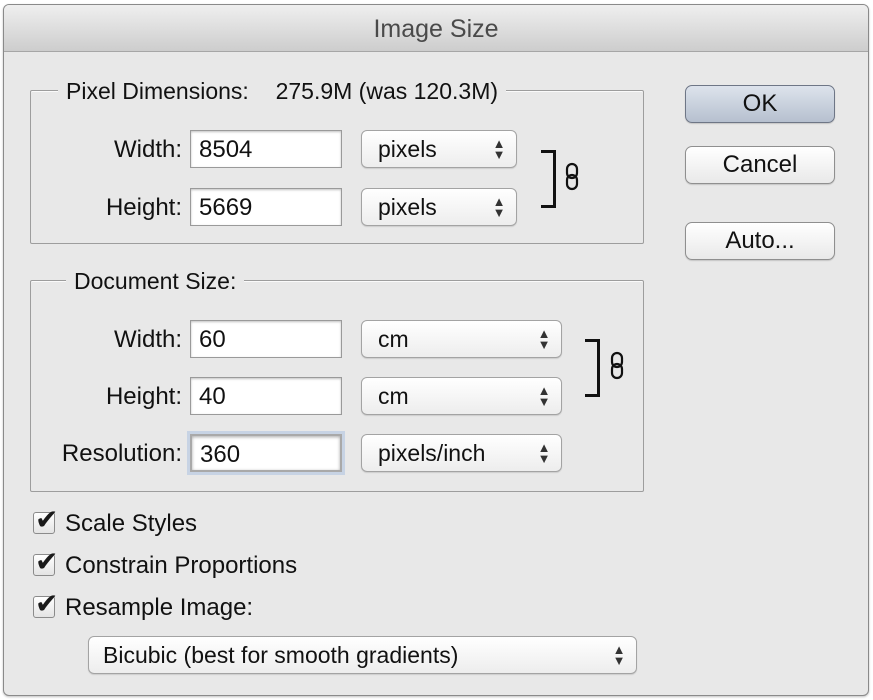 The width and height of the screenshot is (873, 700). I want to click on constrain-proportions-option: ✔ Constrain Proportions, so click(203, 564).